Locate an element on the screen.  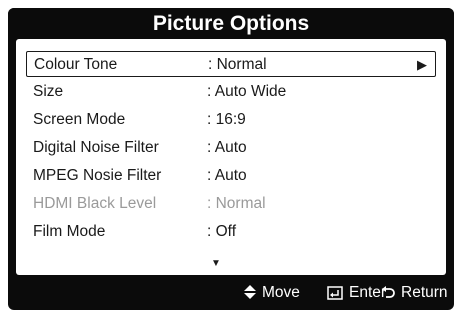
menu-item-colour-tone: Colour Tone : Normal ▶ is located at coordinates (231, 64).